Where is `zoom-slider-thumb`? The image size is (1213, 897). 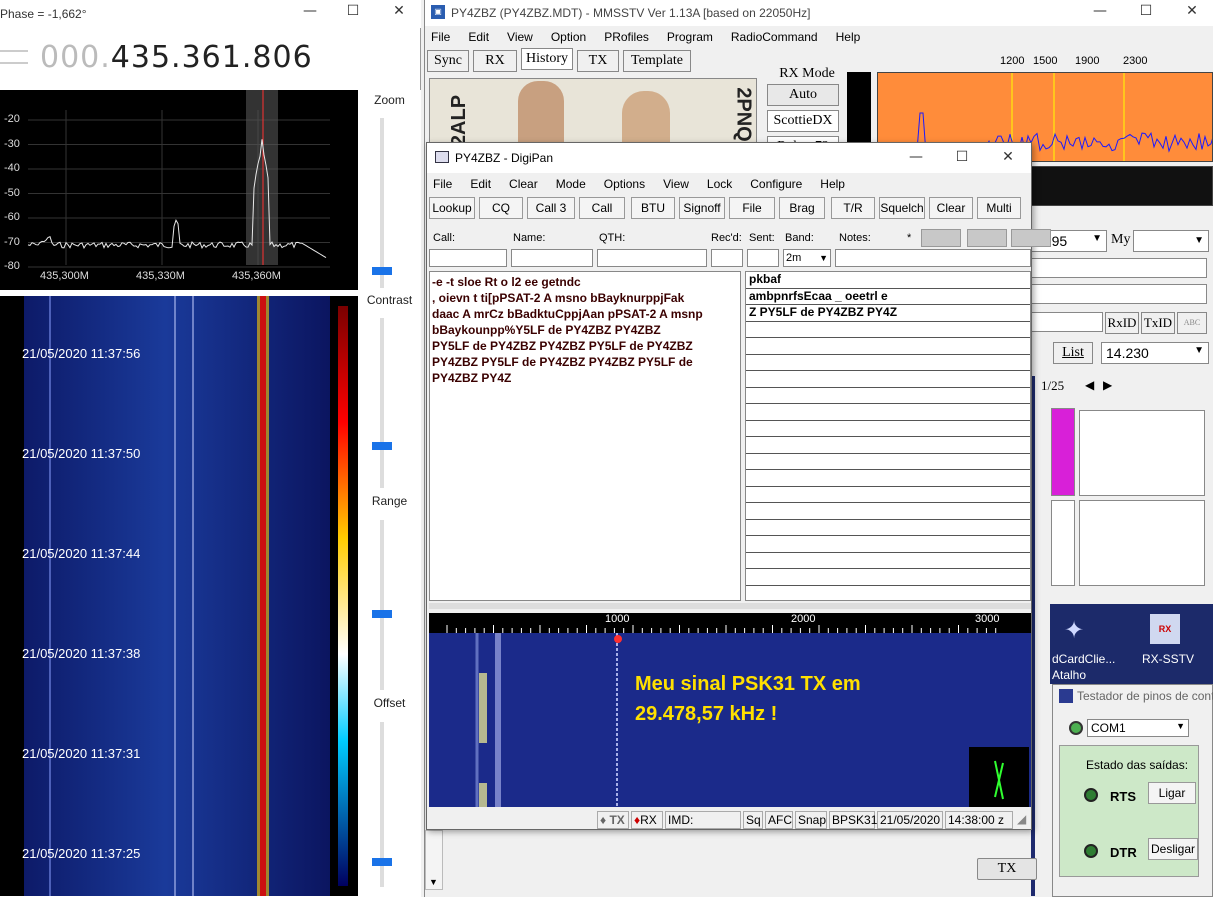 zoom-slider-thumb is located at coordinates (382, 271).